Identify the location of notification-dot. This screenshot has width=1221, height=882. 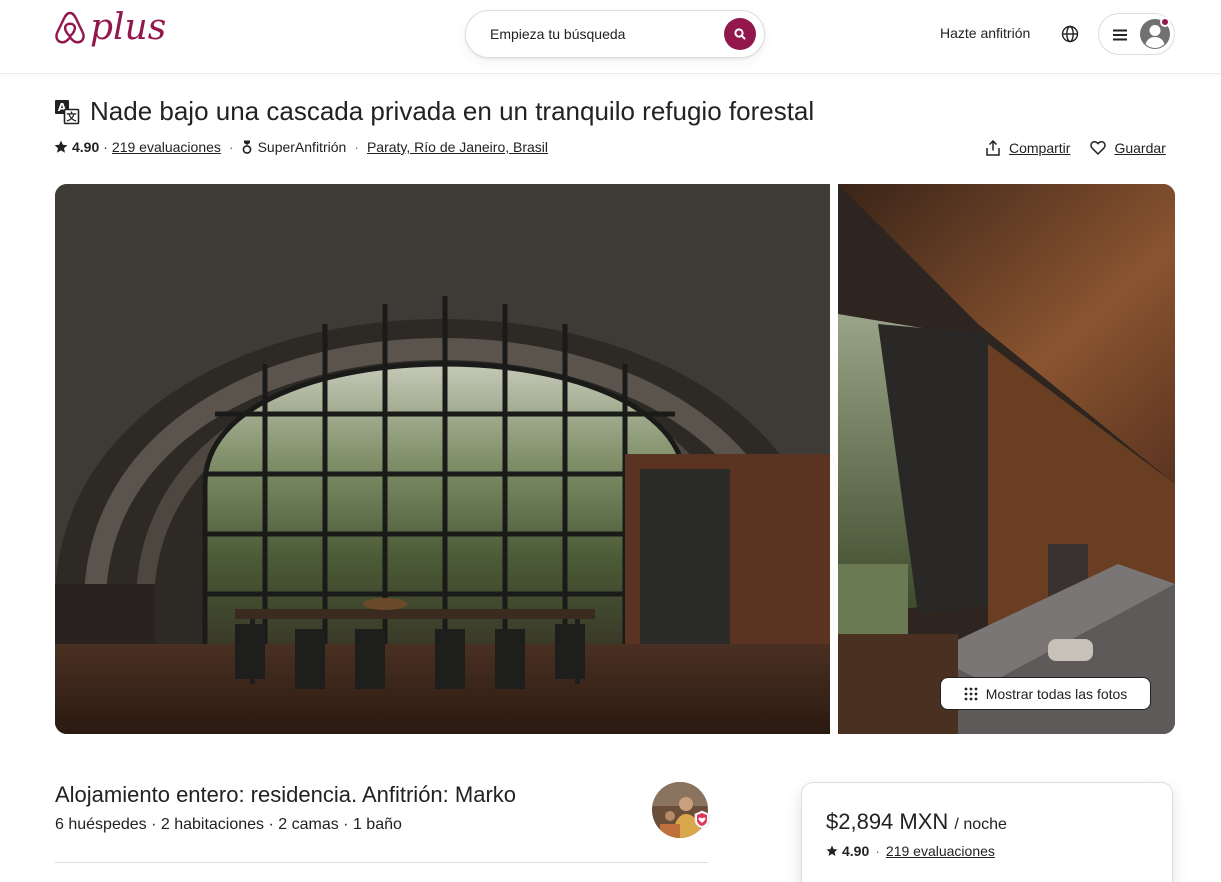
(1165, 22).